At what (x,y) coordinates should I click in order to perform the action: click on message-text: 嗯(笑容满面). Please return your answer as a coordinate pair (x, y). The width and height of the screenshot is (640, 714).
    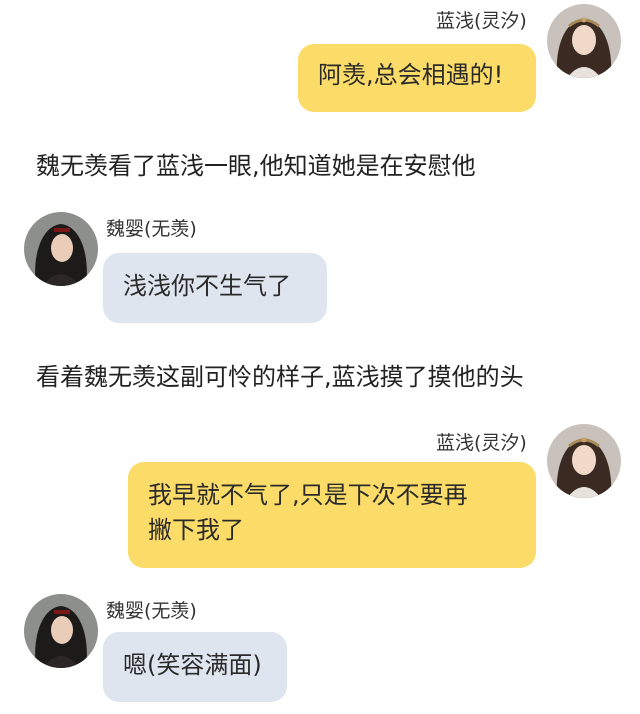
    Looking at the image, I should click on (192, 665).